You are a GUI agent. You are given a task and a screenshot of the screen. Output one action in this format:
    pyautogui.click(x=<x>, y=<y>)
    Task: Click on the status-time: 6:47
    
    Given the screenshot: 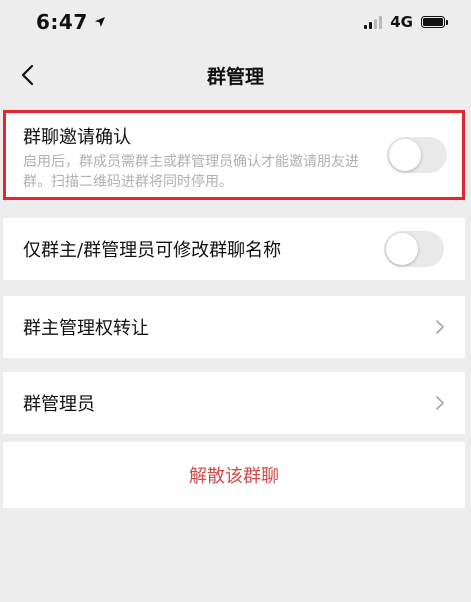 What is the action you would take?
    pyautogui.click(x=62, y=22)
    